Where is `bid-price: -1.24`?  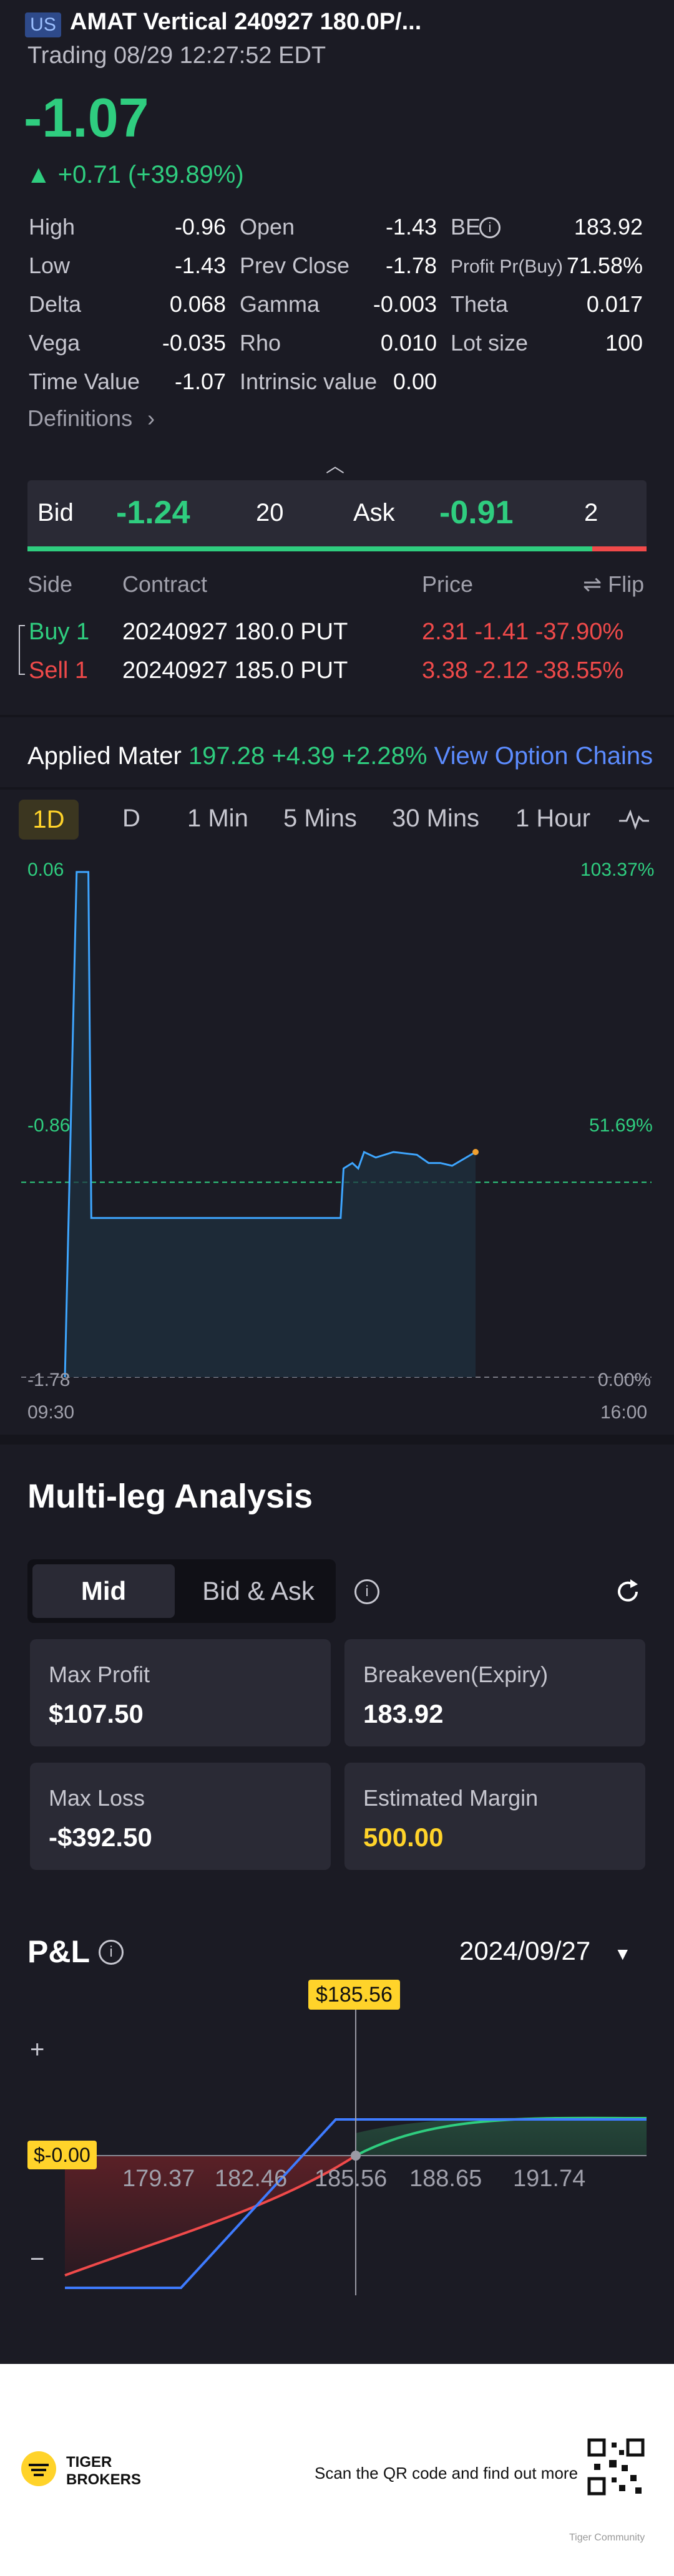 bid-price: -1.24 is located at coordinates (153, 512).